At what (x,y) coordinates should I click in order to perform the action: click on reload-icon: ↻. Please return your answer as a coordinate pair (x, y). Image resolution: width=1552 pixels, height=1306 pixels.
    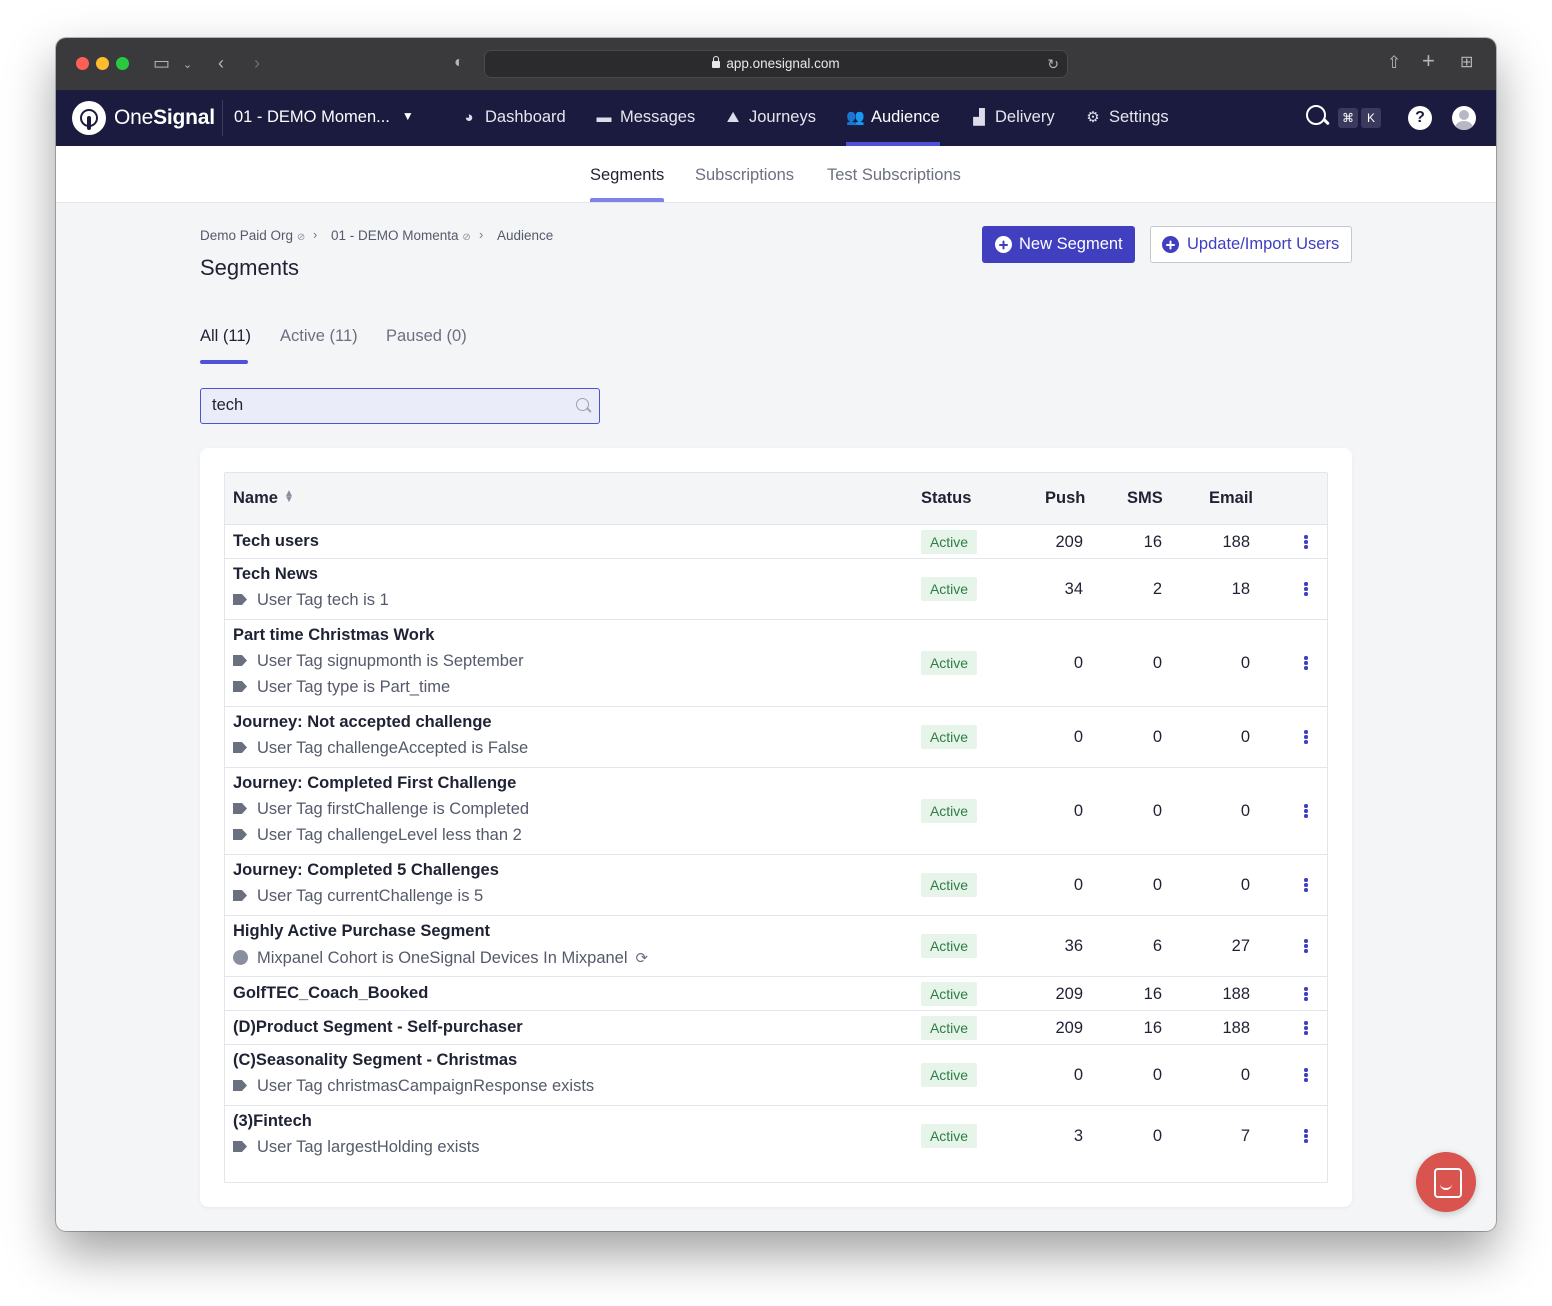
    Looking at the image, I should click on (1053, 64).